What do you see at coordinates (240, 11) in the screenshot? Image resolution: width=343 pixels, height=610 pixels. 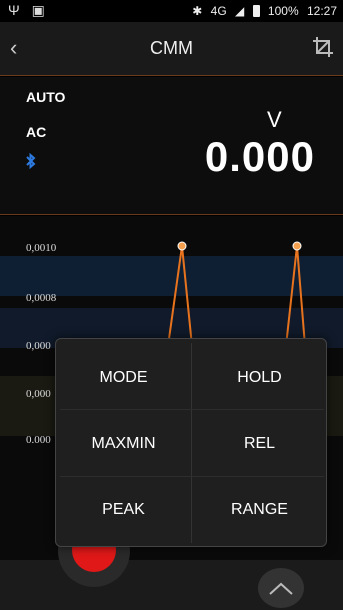 I see `signal-icon: ◢` at bounding box center [240, 11].